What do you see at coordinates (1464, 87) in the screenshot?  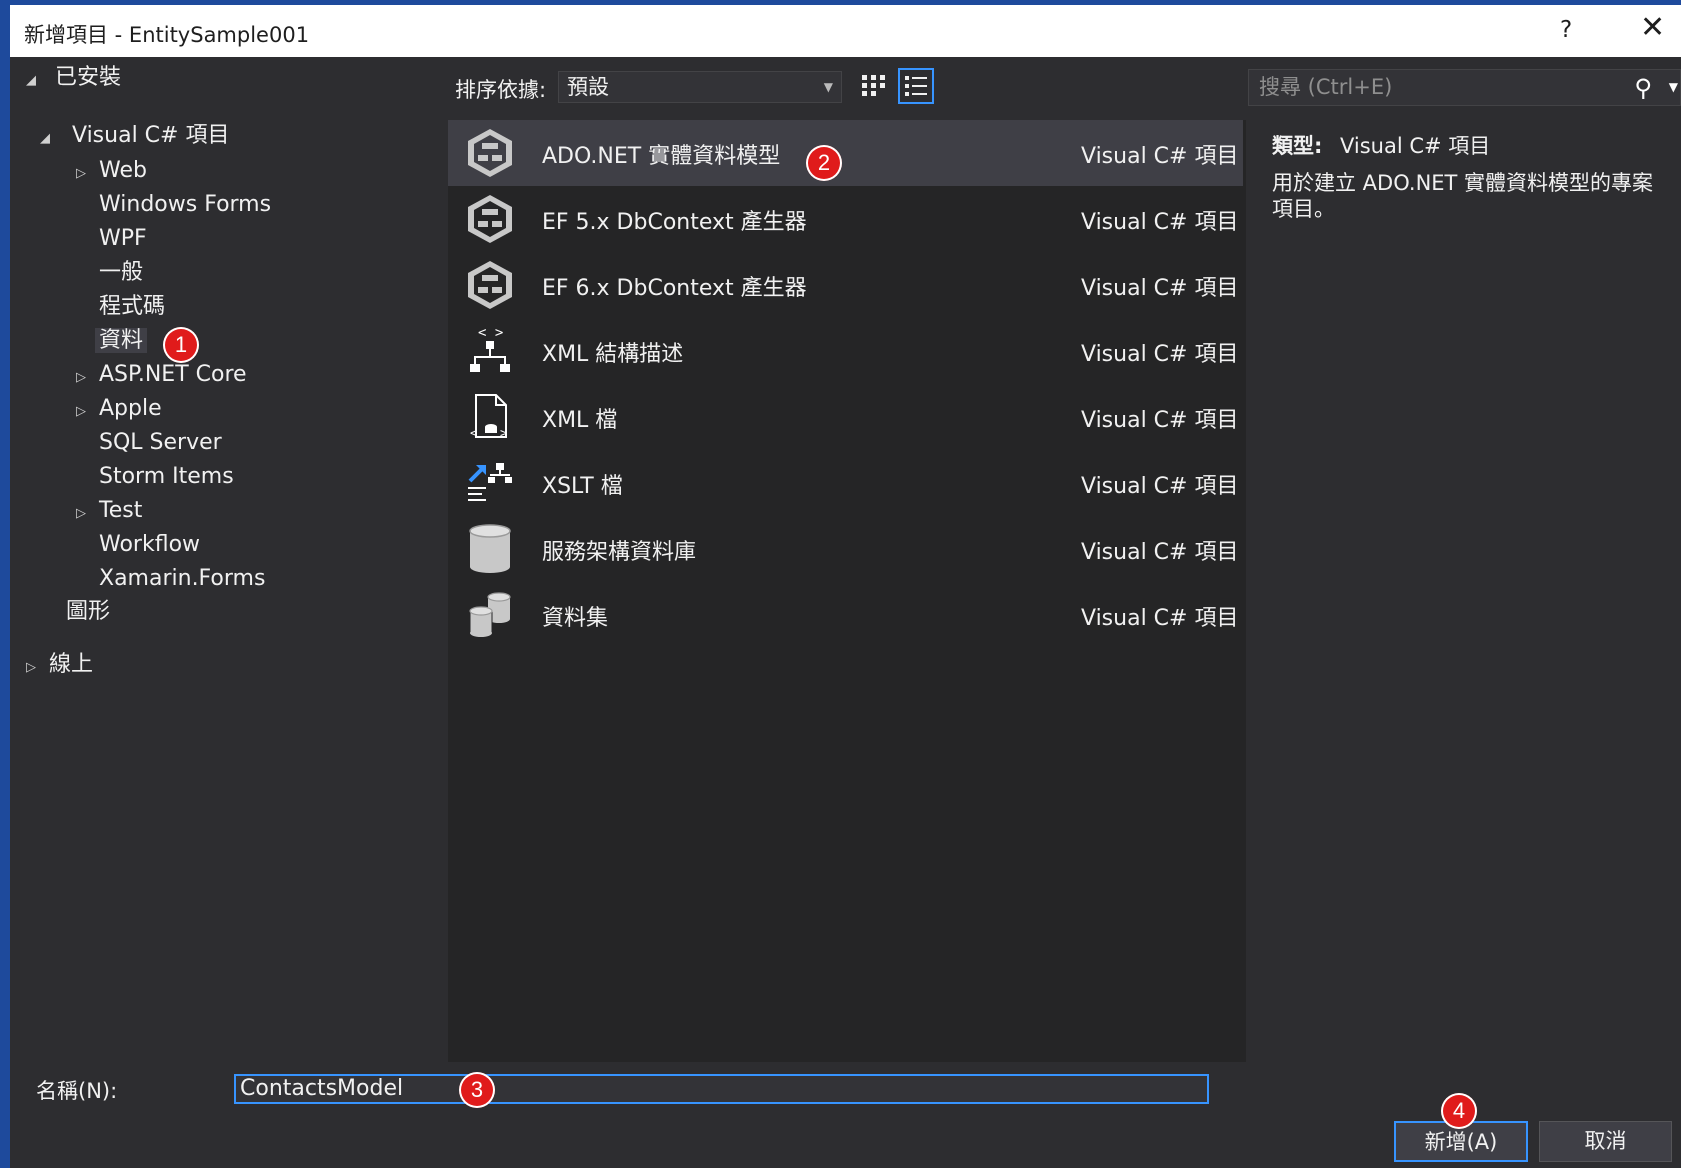 I see `search-input: 搜尋 (Ctrl+E) ⚲ ▼` at bounding box center [1464, 87].